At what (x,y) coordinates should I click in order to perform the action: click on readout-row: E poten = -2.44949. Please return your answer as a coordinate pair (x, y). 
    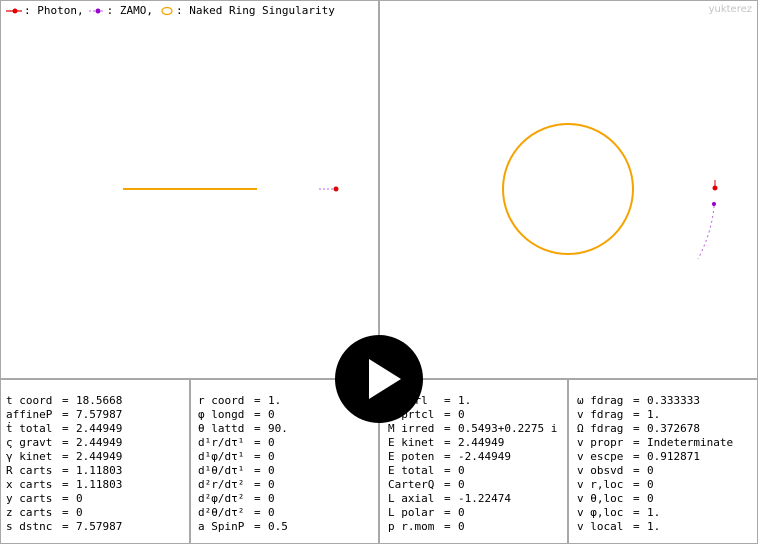
    Looking at the image, I should click on (472, 457).